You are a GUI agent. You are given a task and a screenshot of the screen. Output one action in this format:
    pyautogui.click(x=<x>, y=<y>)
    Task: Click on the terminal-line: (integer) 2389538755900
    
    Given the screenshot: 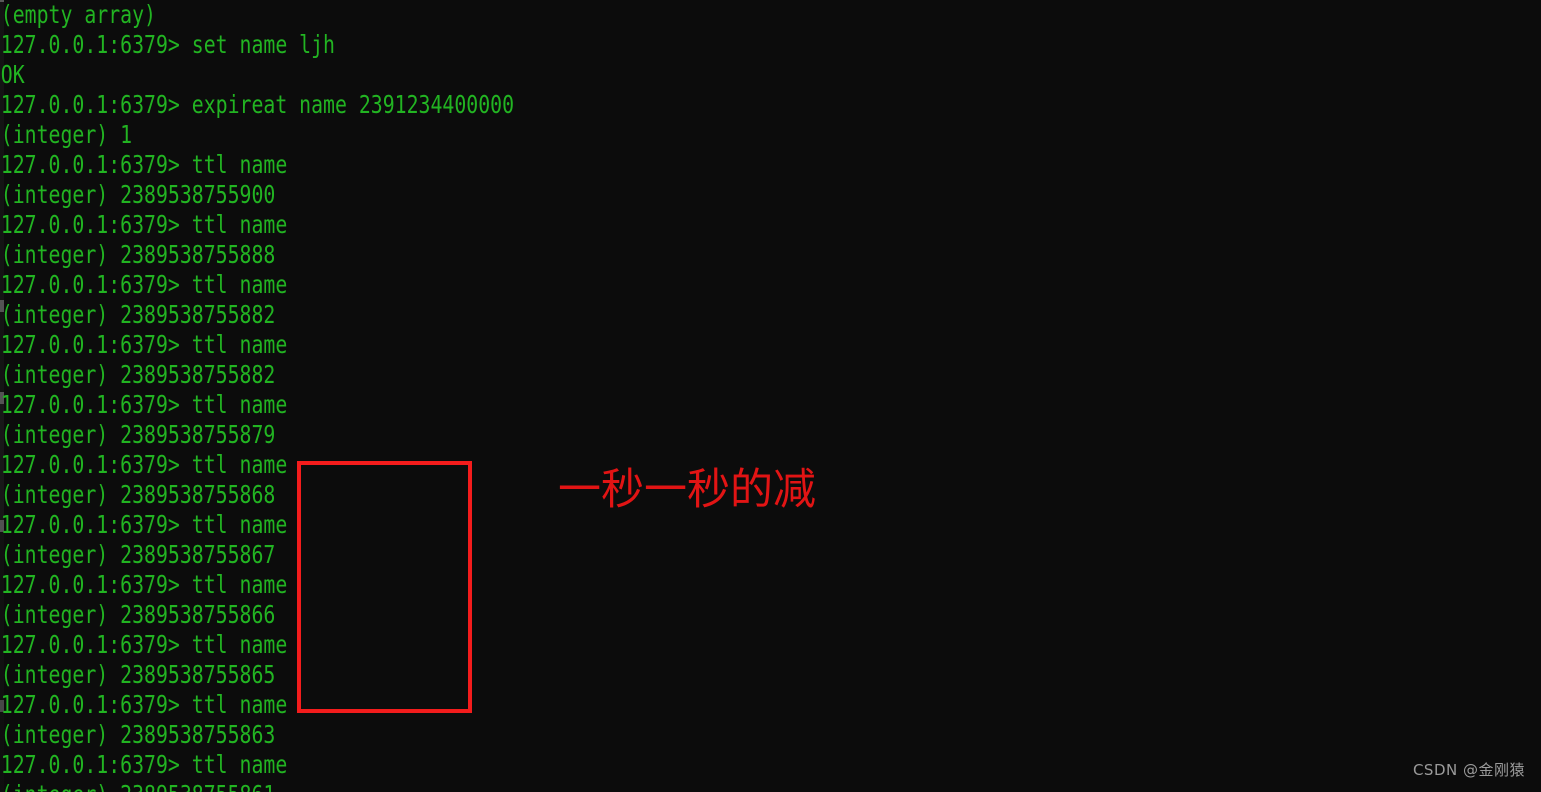 What is the action you would take?
    pyautogui.click(x=138, y=194)
    